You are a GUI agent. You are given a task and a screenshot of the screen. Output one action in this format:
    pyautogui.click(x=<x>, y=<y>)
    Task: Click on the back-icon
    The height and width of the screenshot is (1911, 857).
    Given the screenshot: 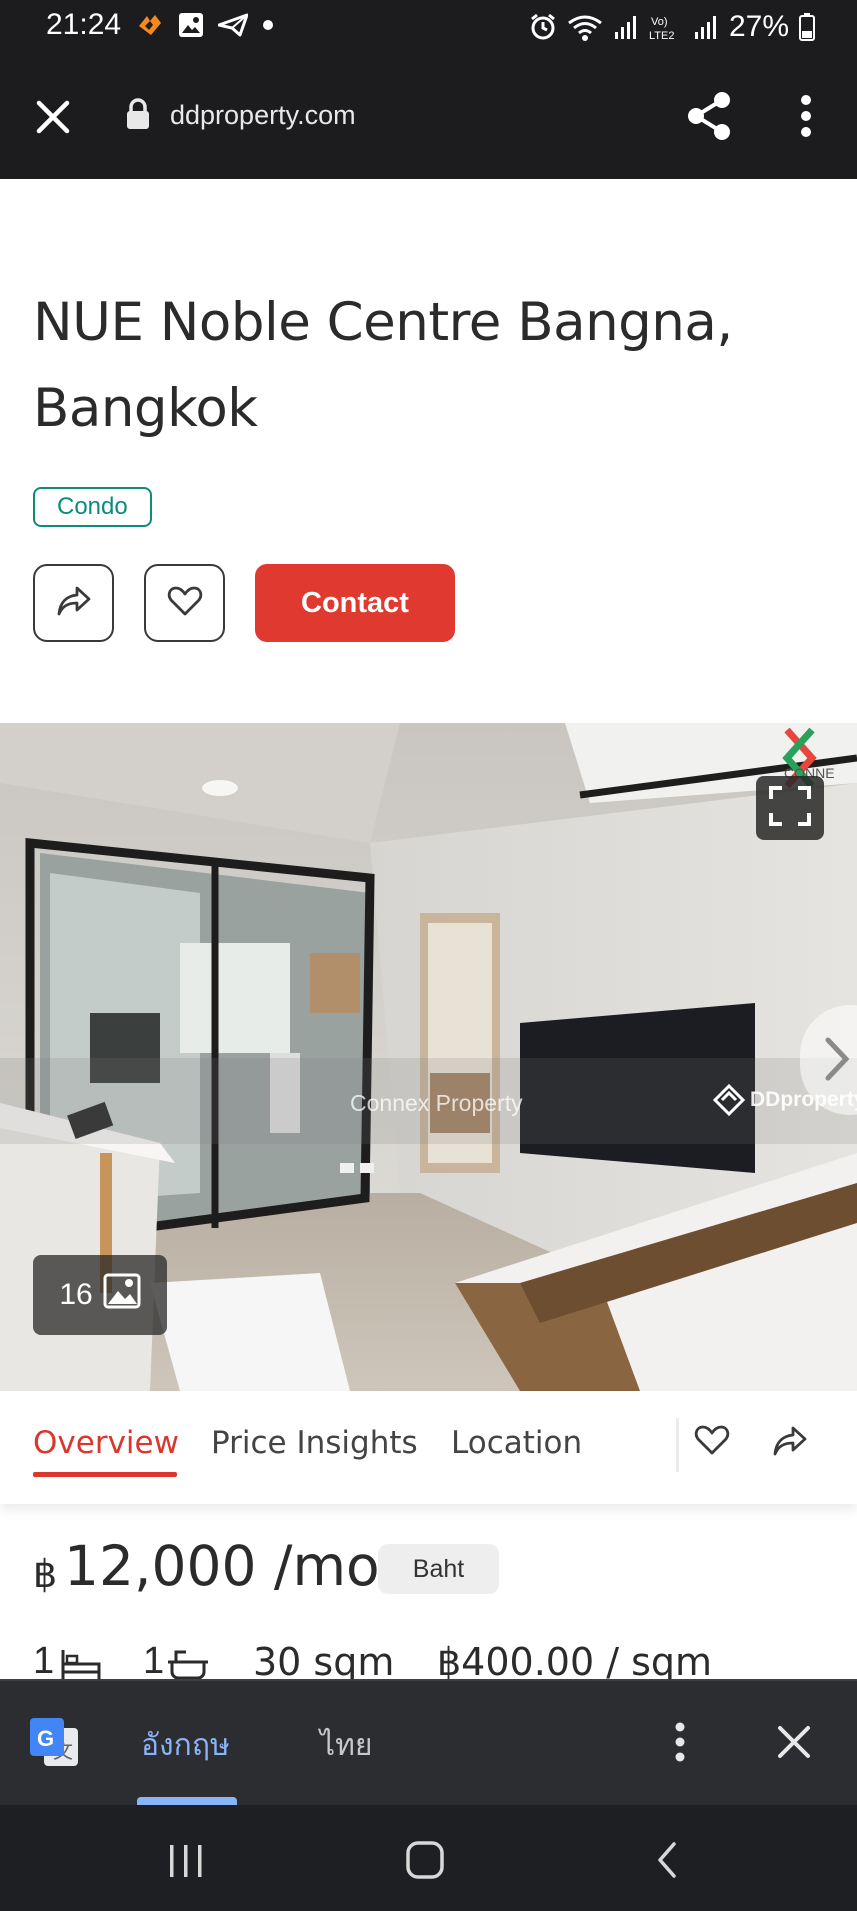 What is the action you would take?
    pyautogui.click(x=667, y=1862)
    